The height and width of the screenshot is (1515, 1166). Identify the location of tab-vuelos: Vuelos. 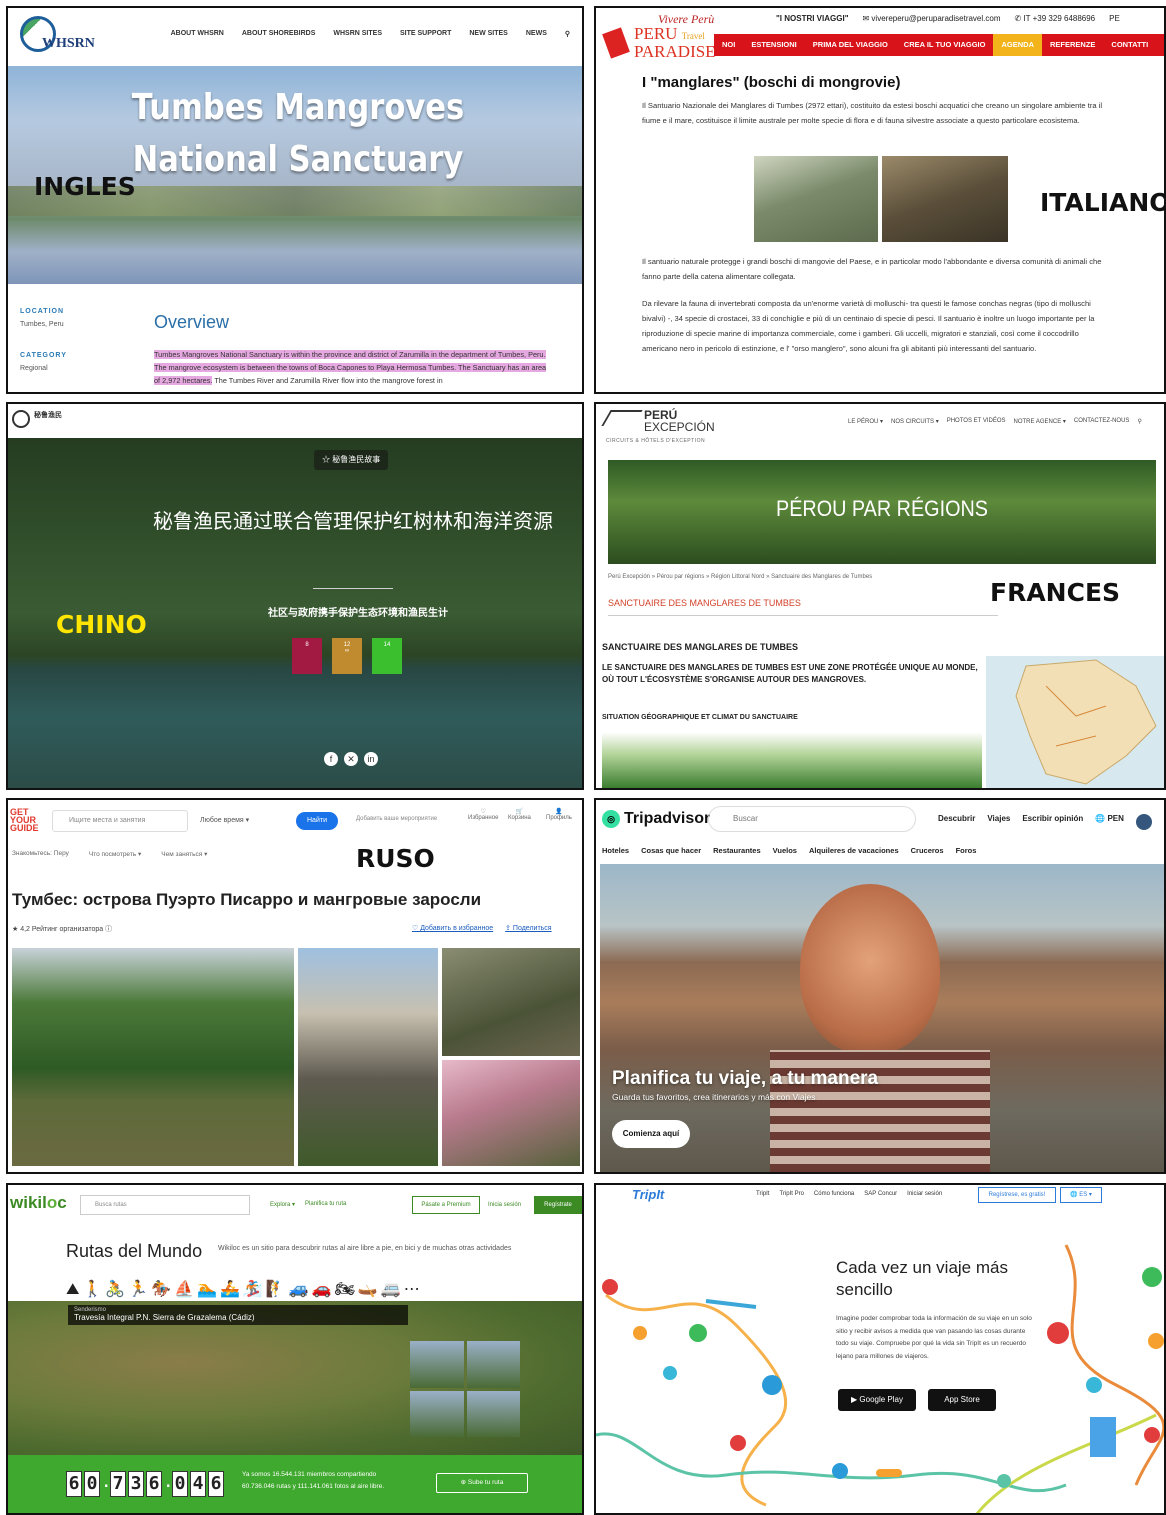
(785, 850).